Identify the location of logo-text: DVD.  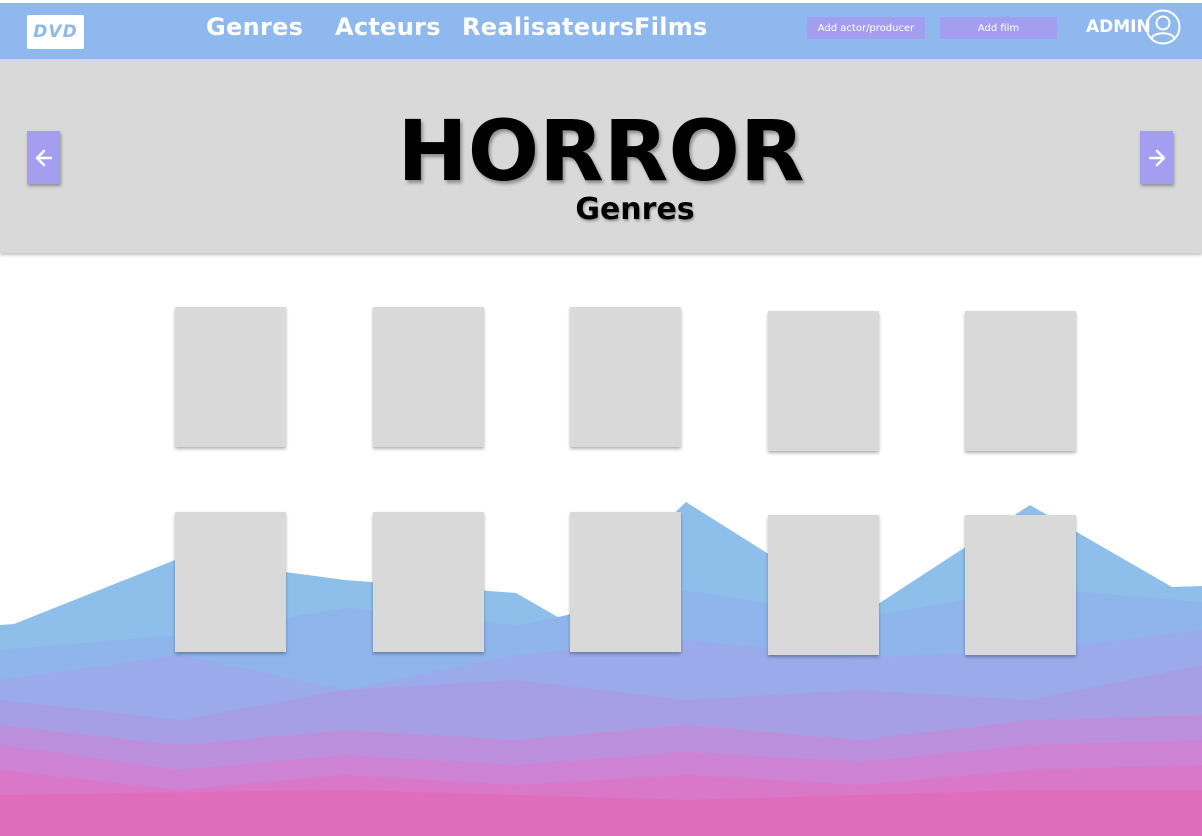
(55, 32).